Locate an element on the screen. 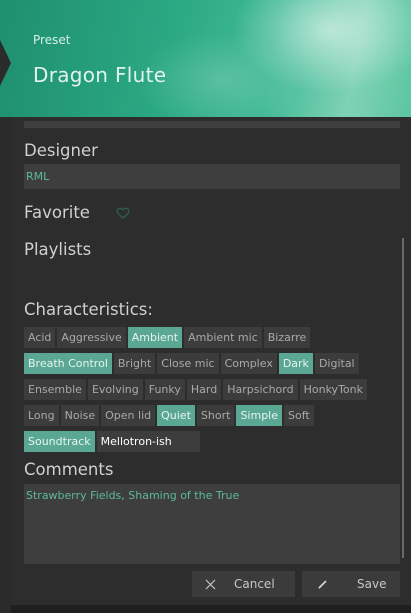  top-divider-bar is located at coordinates (212, 124).